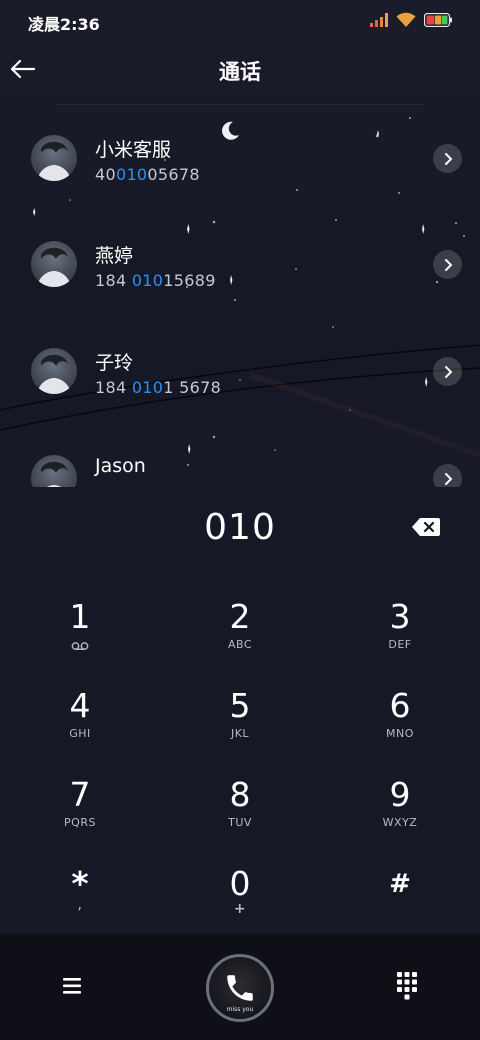 The image size is (480, 1040). What do you see at coordinates (114, 363) in the screenshot?
I see `contact-name: 子玲` at bounding box center [114, 363].